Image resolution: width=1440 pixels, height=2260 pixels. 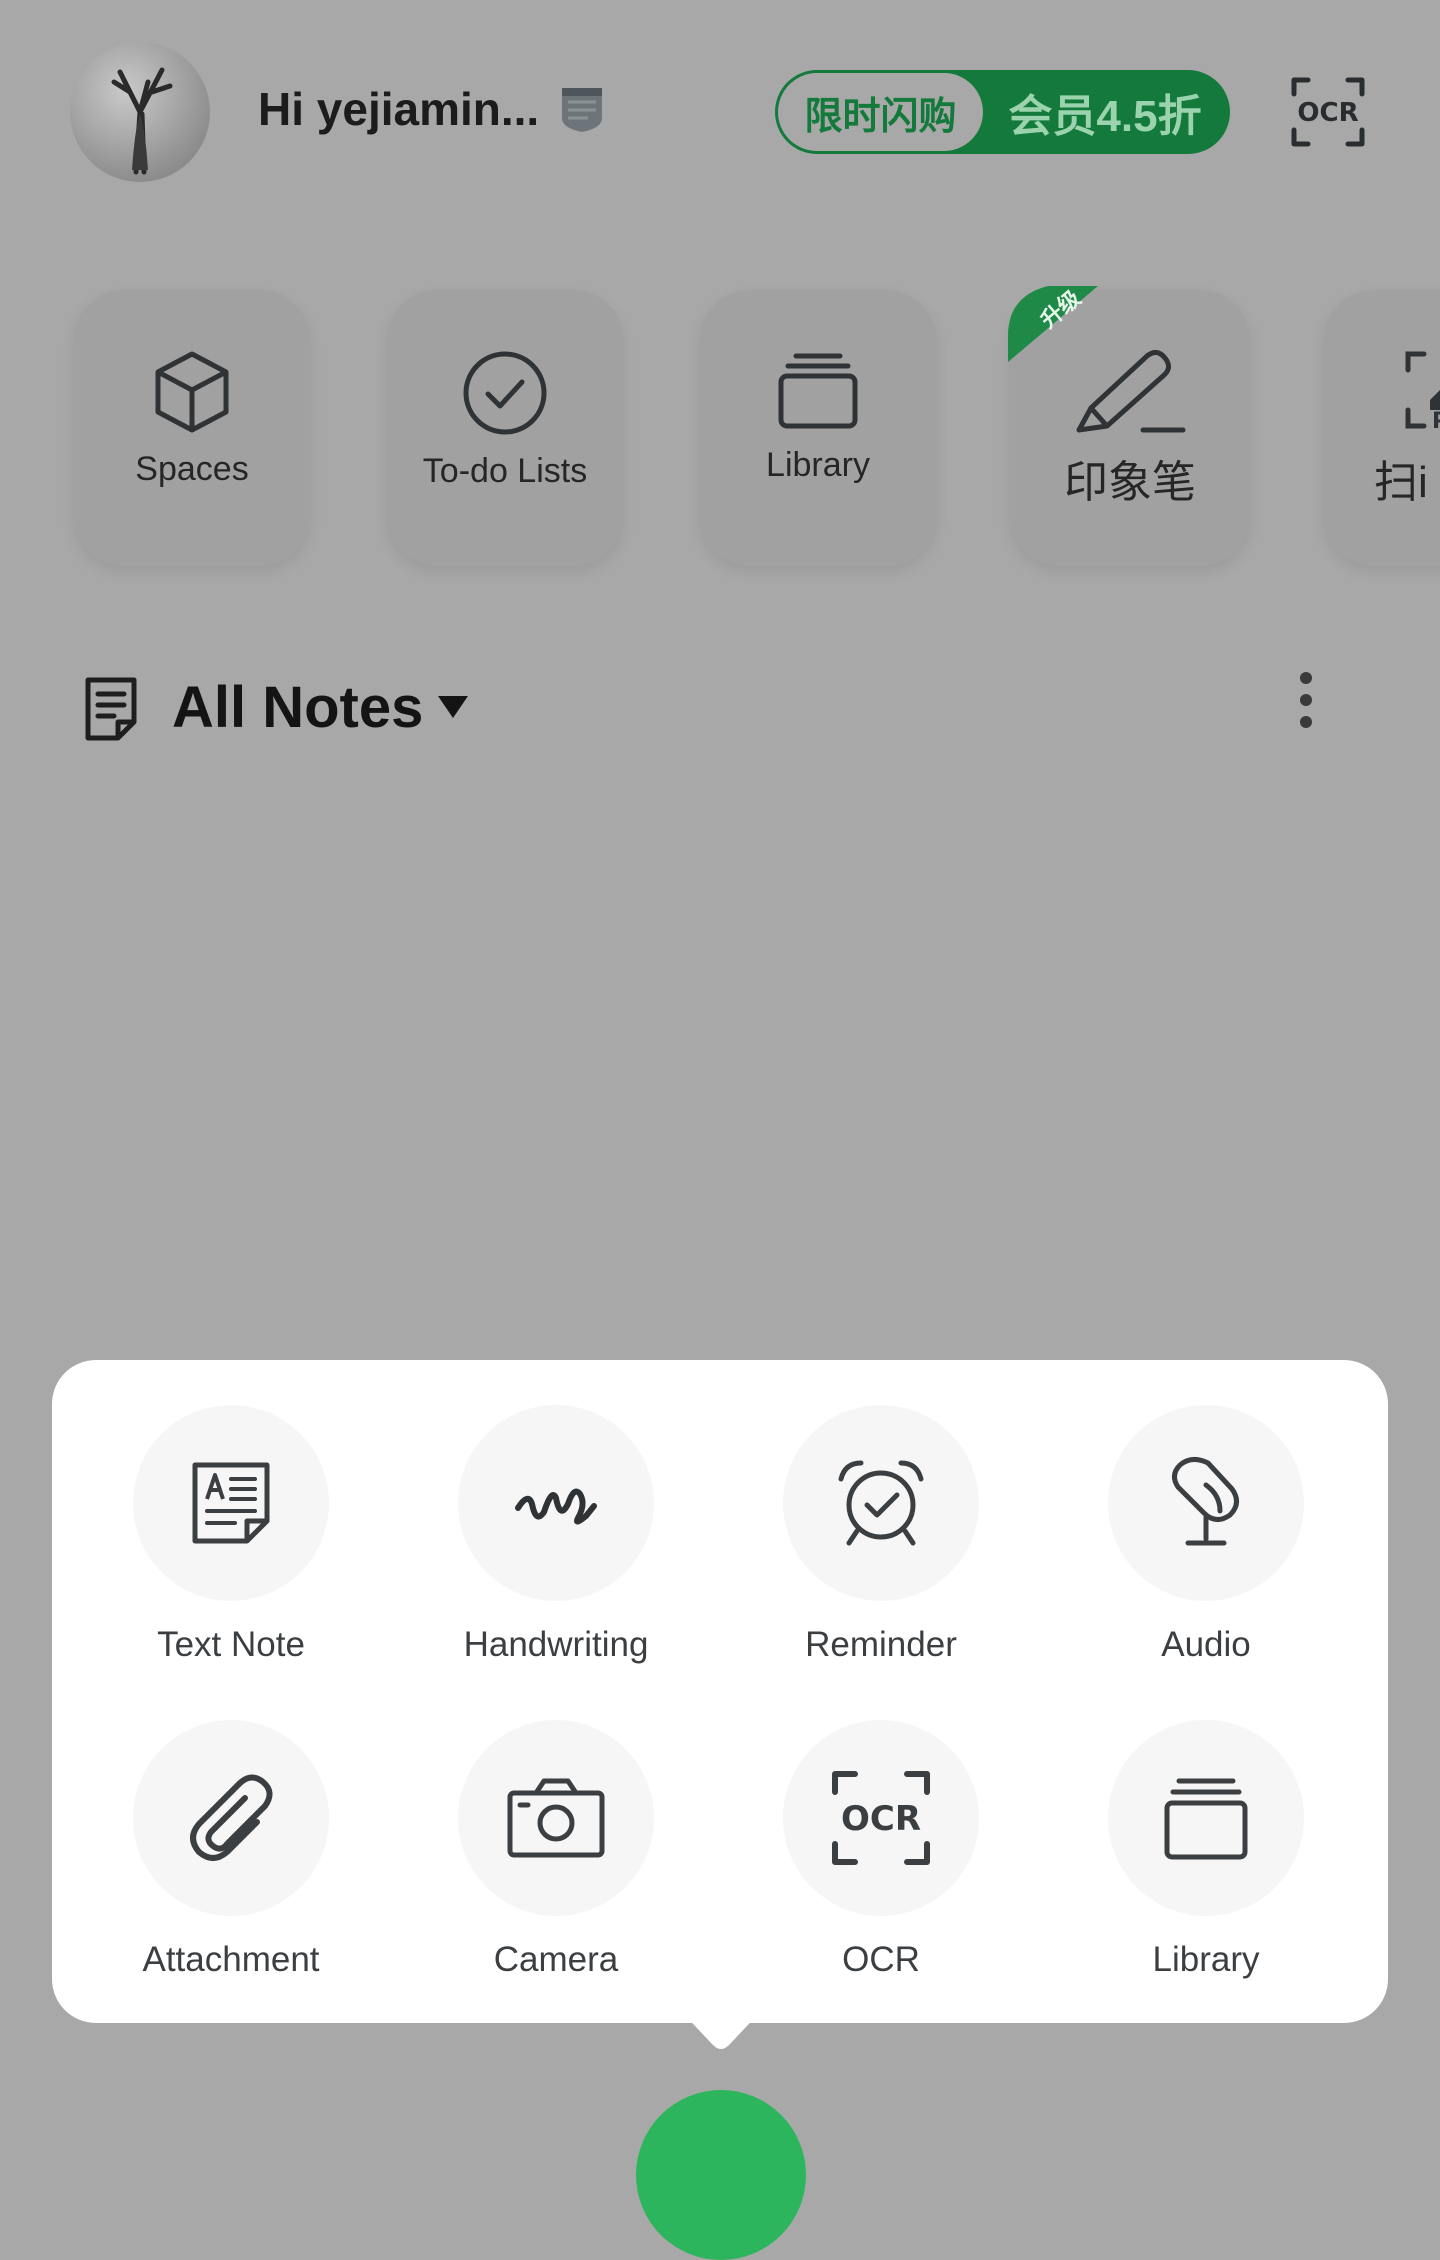 I want to click on shortcut-label: Spaces, so click(x=192, y=469).